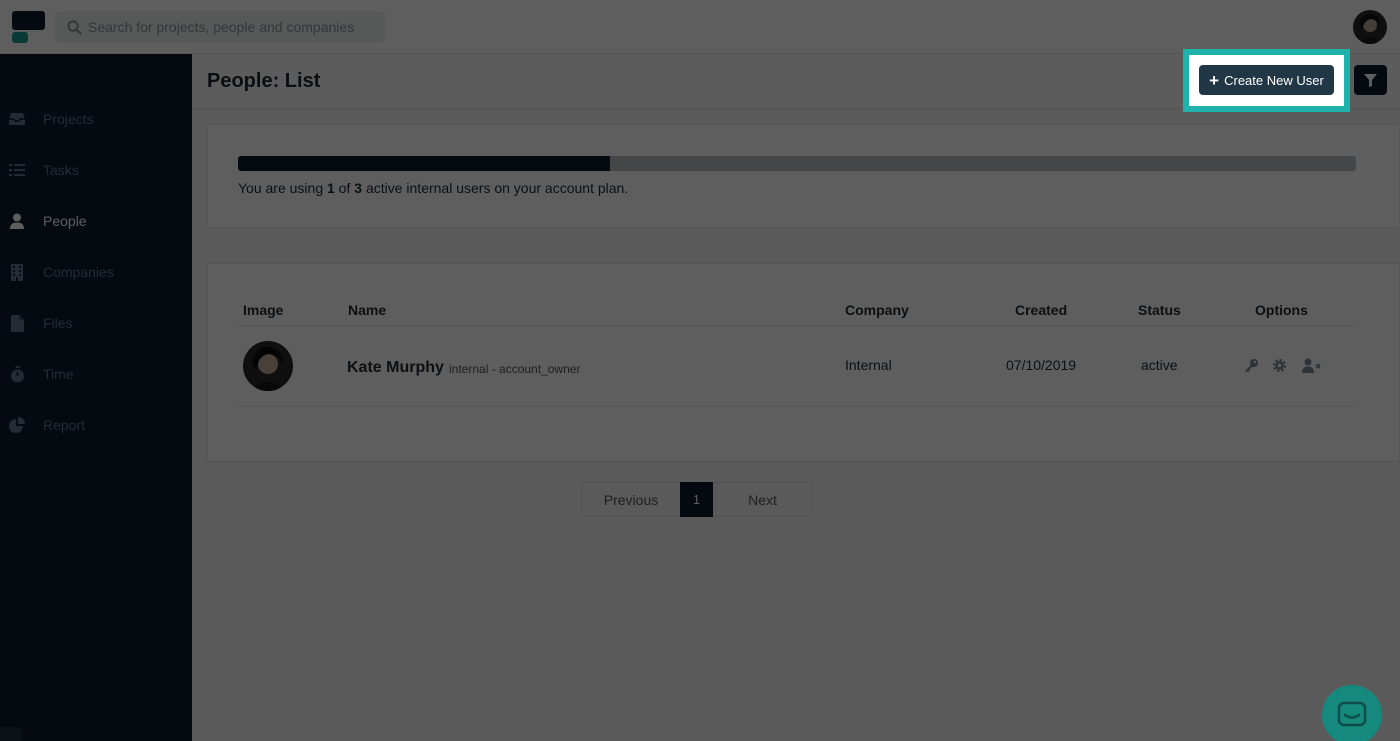 Image resolution: width=1400 pixels, height=741 pixels. Describe the element at coordinates (797, 163) in the screenshot. I see `usage-progress-bar` at that location.